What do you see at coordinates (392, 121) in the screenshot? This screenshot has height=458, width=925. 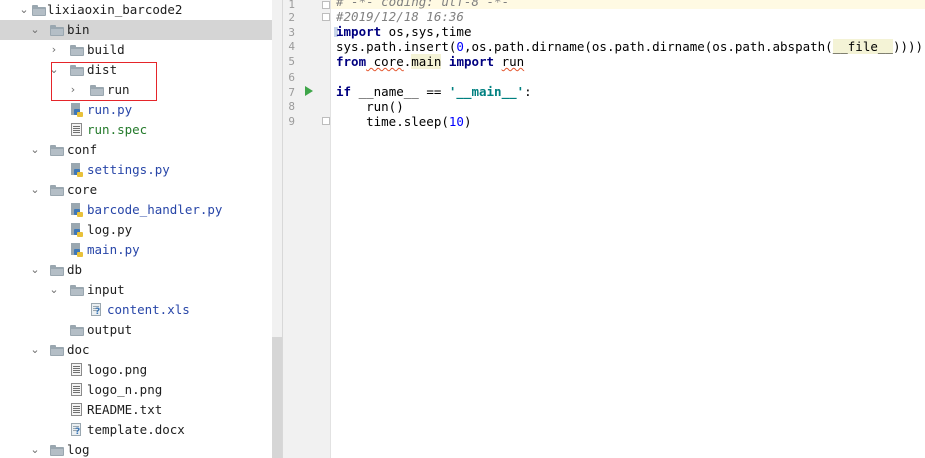 I see `code-text: time.sleep(` at bounding box center [392, 121].